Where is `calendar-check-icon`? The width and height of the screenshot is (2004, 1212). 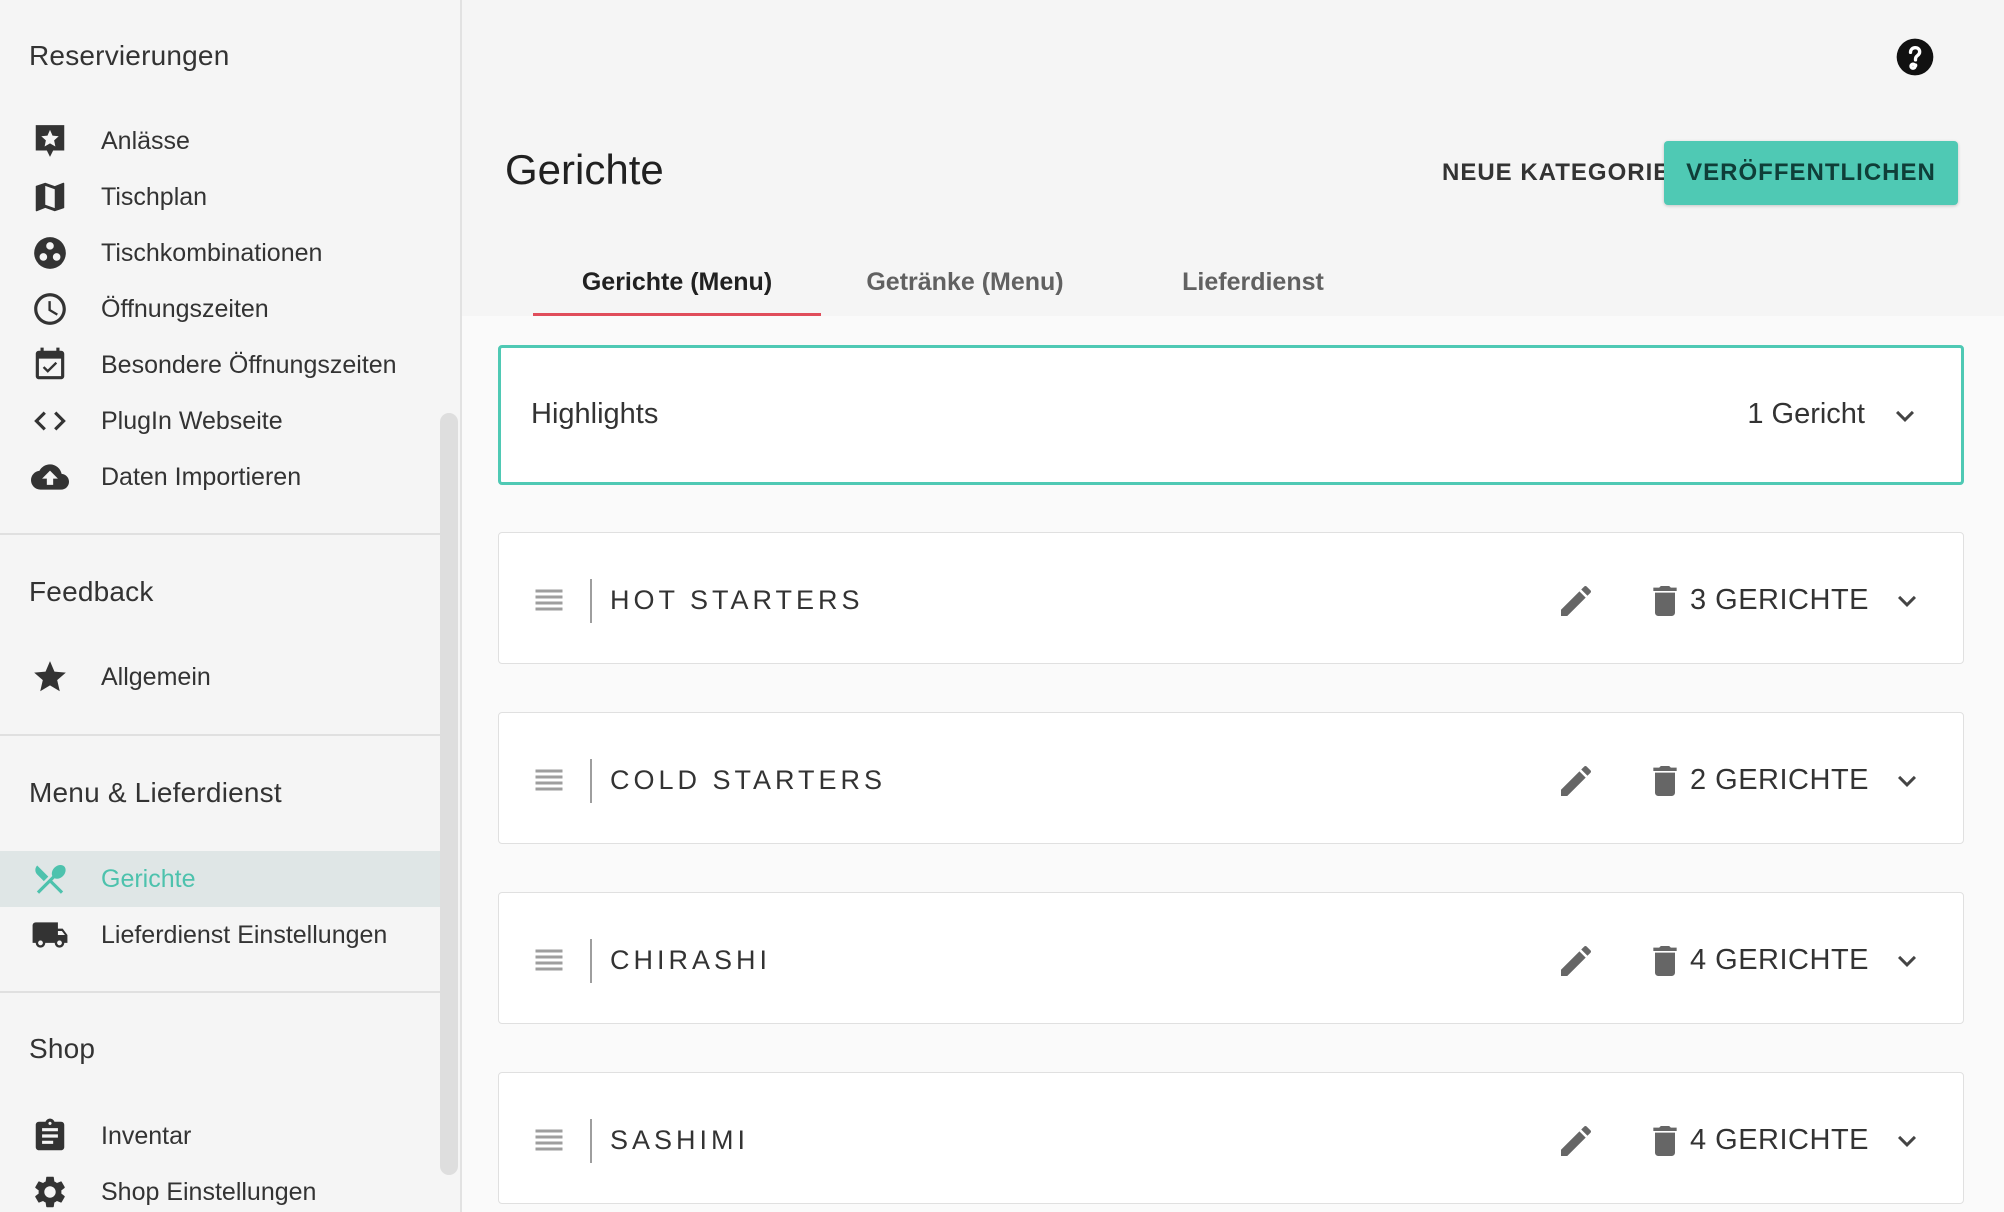 calendar-check-icon is located at coordinates (50, 365).